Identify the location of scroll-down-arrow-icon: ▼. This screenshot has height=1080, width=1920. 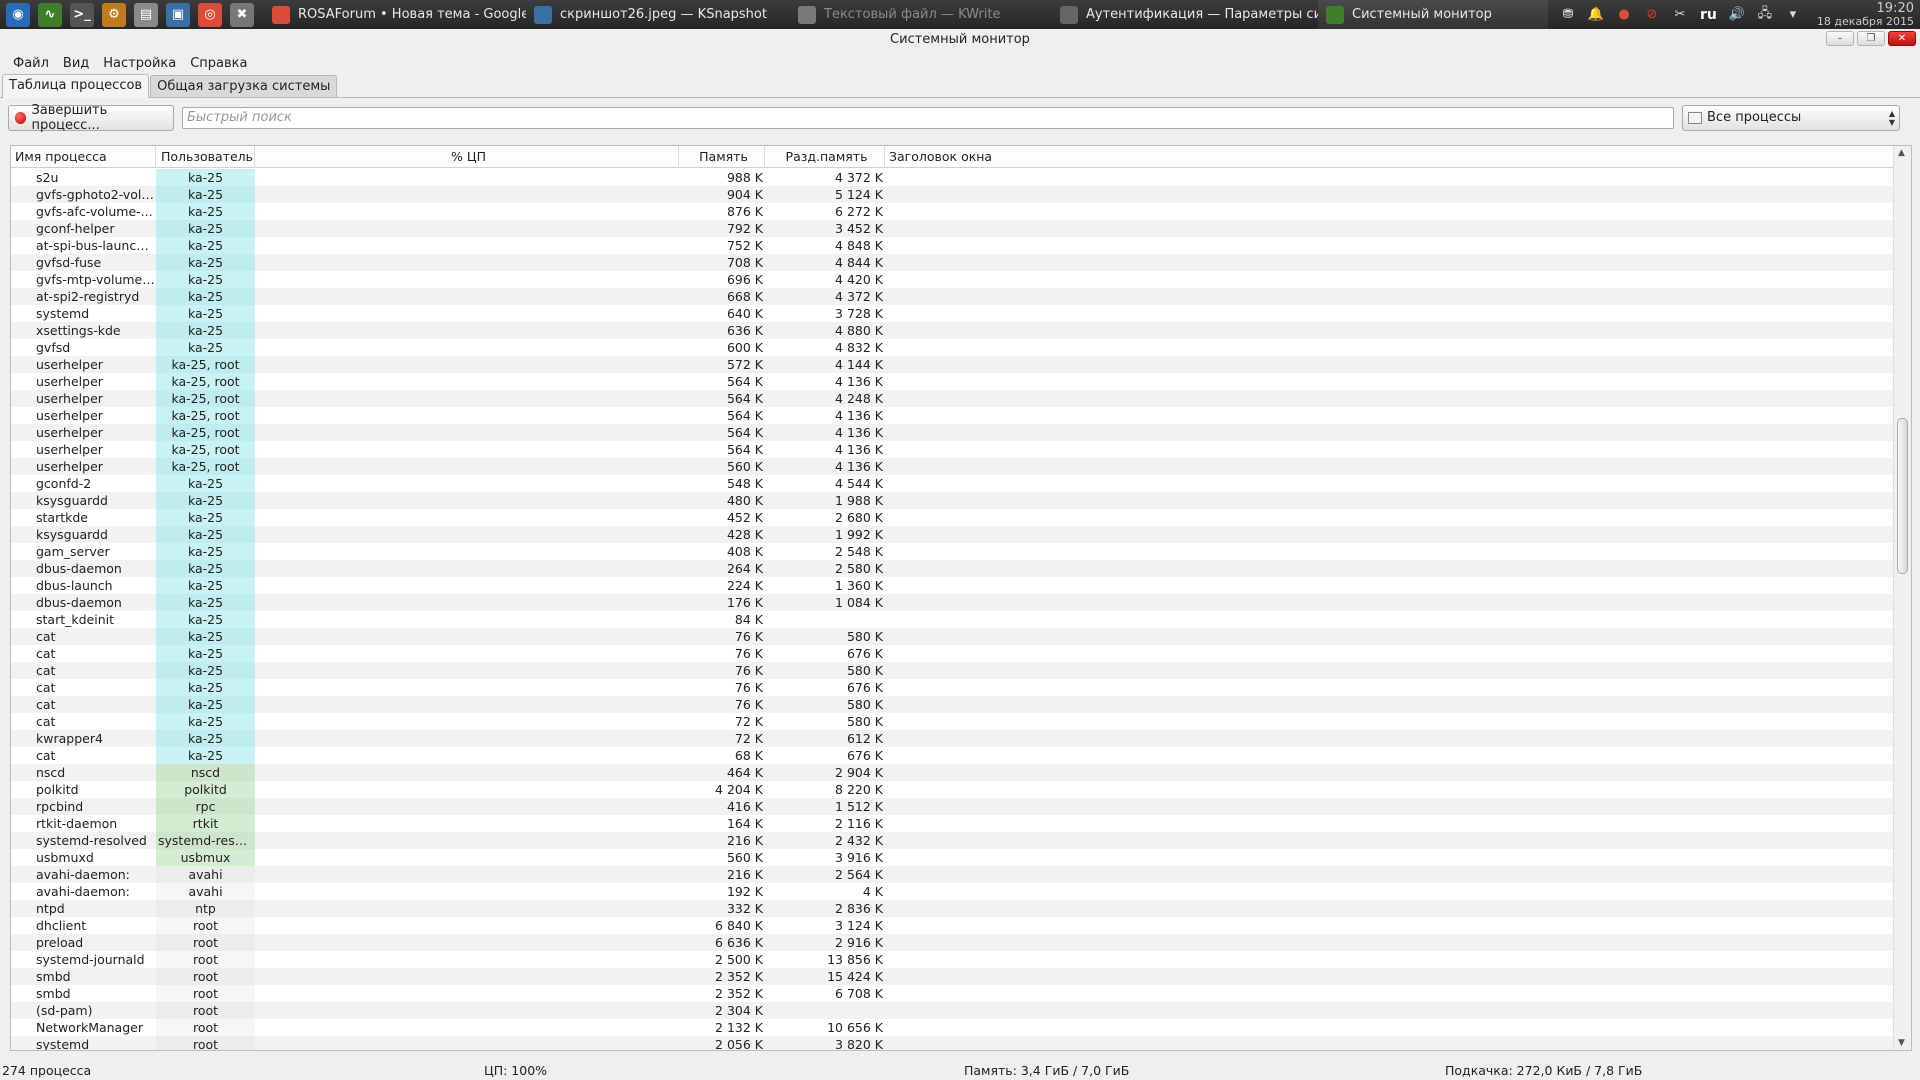
(1901, 1043).